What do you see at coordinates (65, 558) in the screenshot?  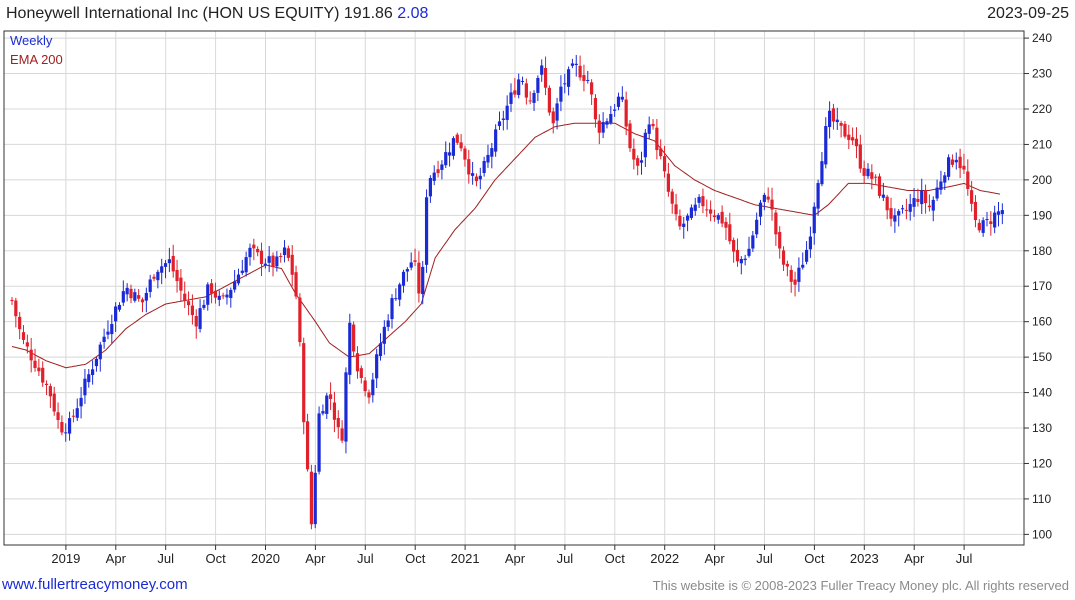 I see `x-tick-label: 2019` at bounding box center [65, 558].